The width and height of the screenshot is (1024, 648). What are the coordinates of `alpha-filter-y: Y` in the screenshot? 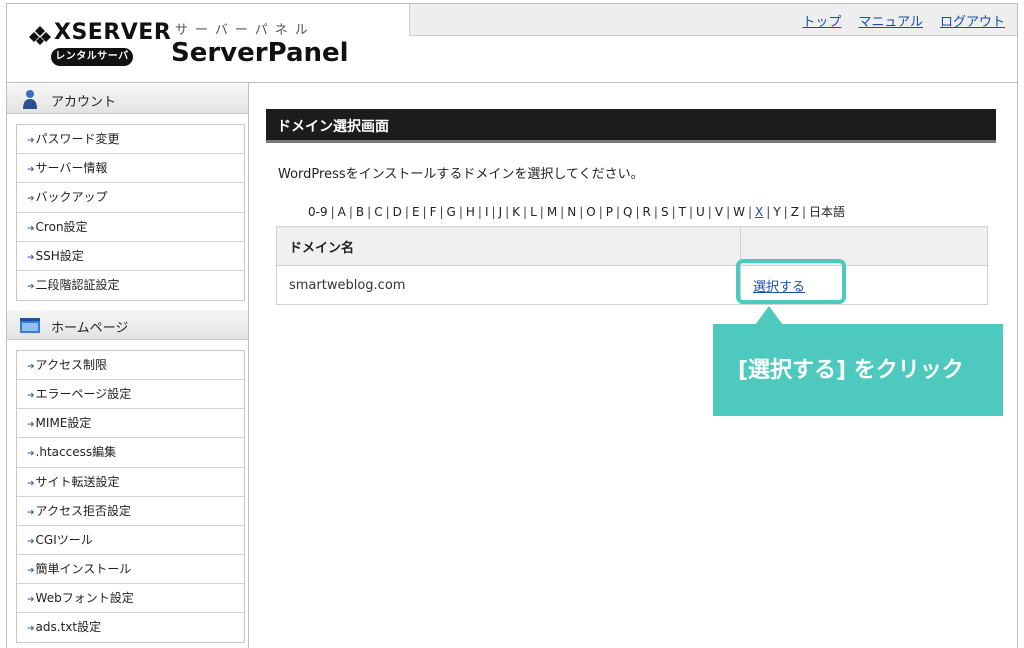 It's located at (777, 212).